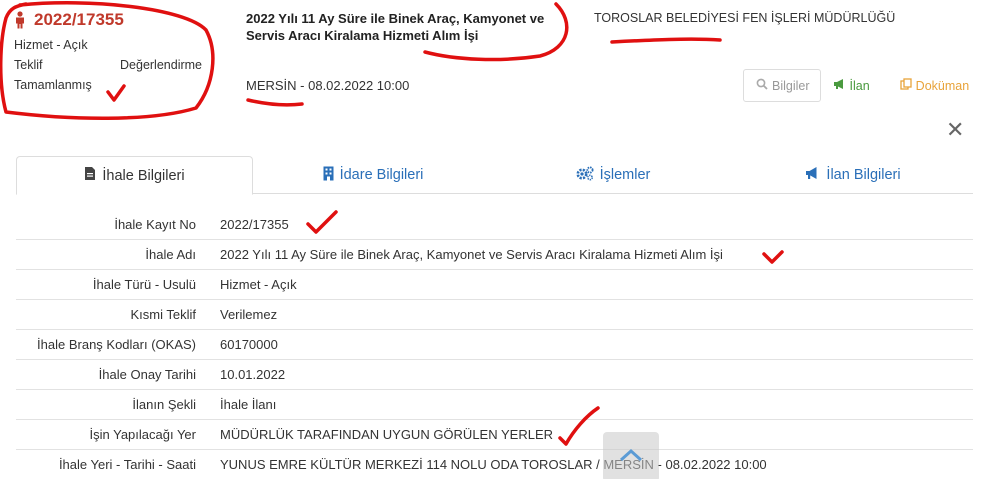 The image size is (987, 479). I want to click on tab-islemler: İşlemler, so click(613, 175).